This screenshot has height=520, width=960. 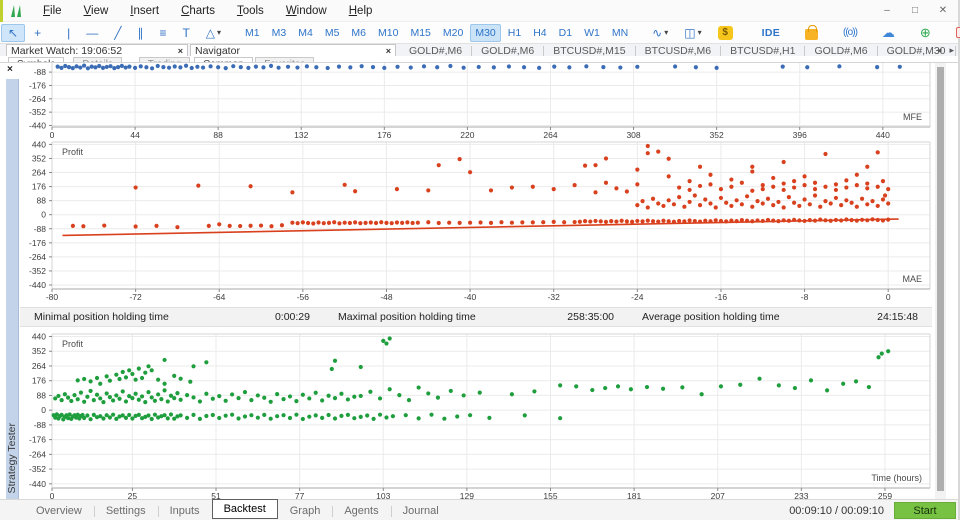 What do you see at coordinates (700, 33) in the screenshot?
I see `candlestick-chart-icon-dropdown-icon: ▾` at bounding box center [700, 33].